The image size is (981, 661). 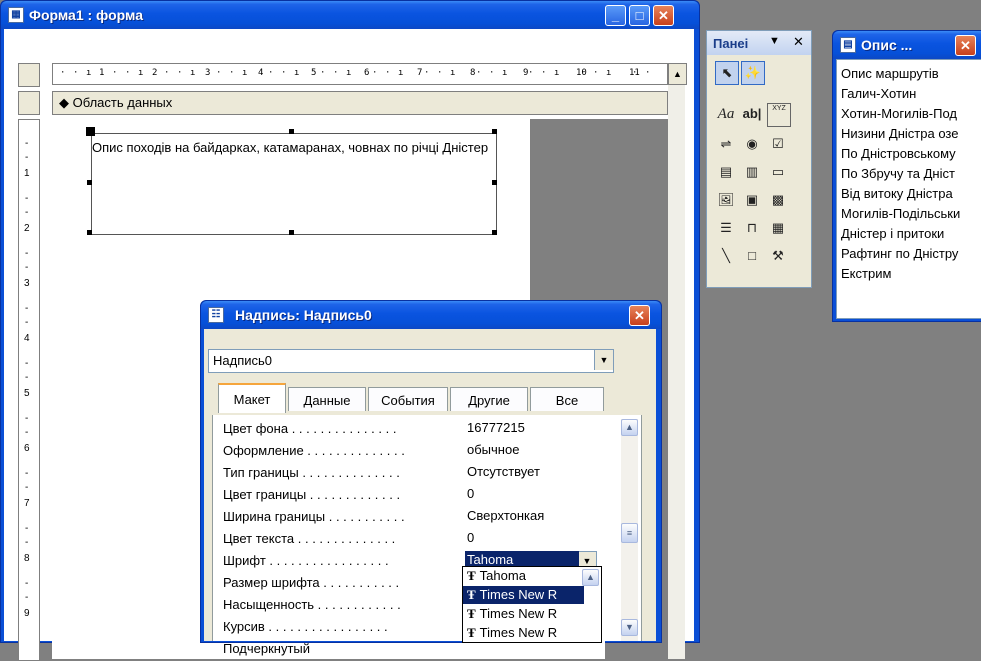 What do you see at coordinates (899, 133) in the screenshot?
I see `list-item: Низини Дністра озе` at bounding box center [899, 133].